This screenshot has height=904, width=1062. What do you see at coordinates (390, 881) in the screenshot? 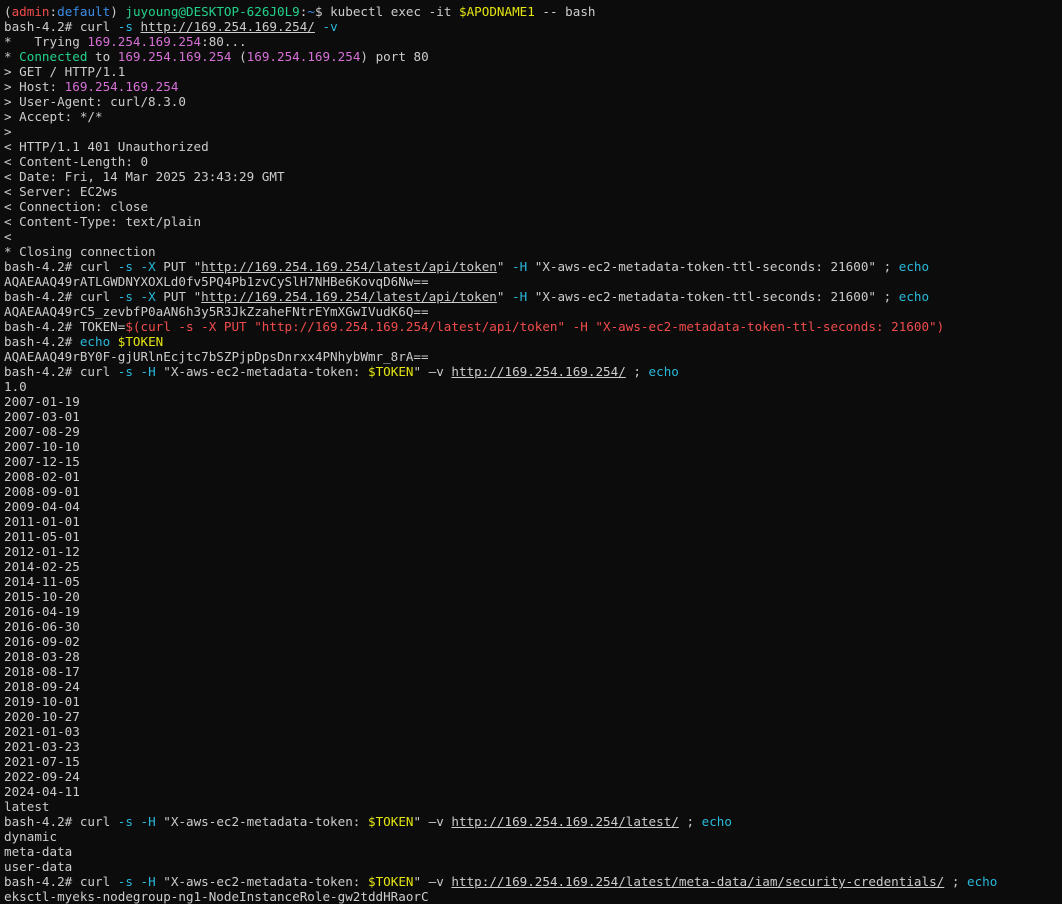
I see `terminal-text: $TOKEN` at bounding box center [390, 881].